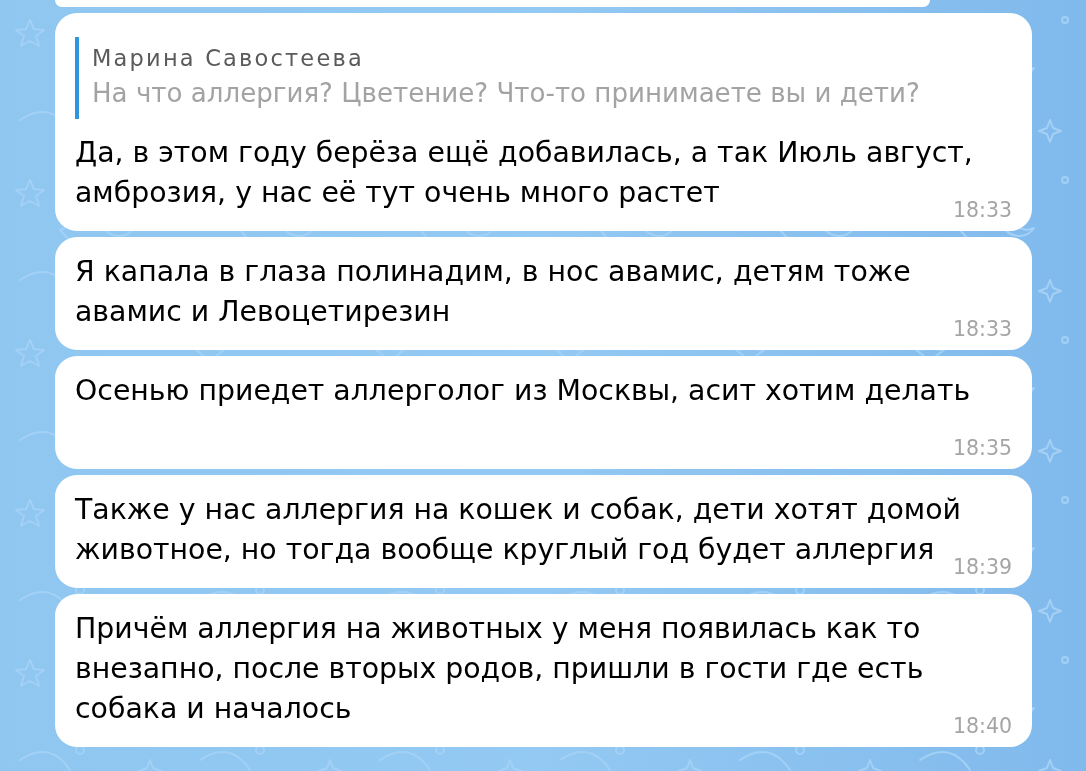 This screenshot has width=1086, height=771. I want to click on message-text: Причём аллергия на животных у меня появилась как то внезапно, после вторых родов, пришли в гости где есть собака и началось, so click(499, 668).